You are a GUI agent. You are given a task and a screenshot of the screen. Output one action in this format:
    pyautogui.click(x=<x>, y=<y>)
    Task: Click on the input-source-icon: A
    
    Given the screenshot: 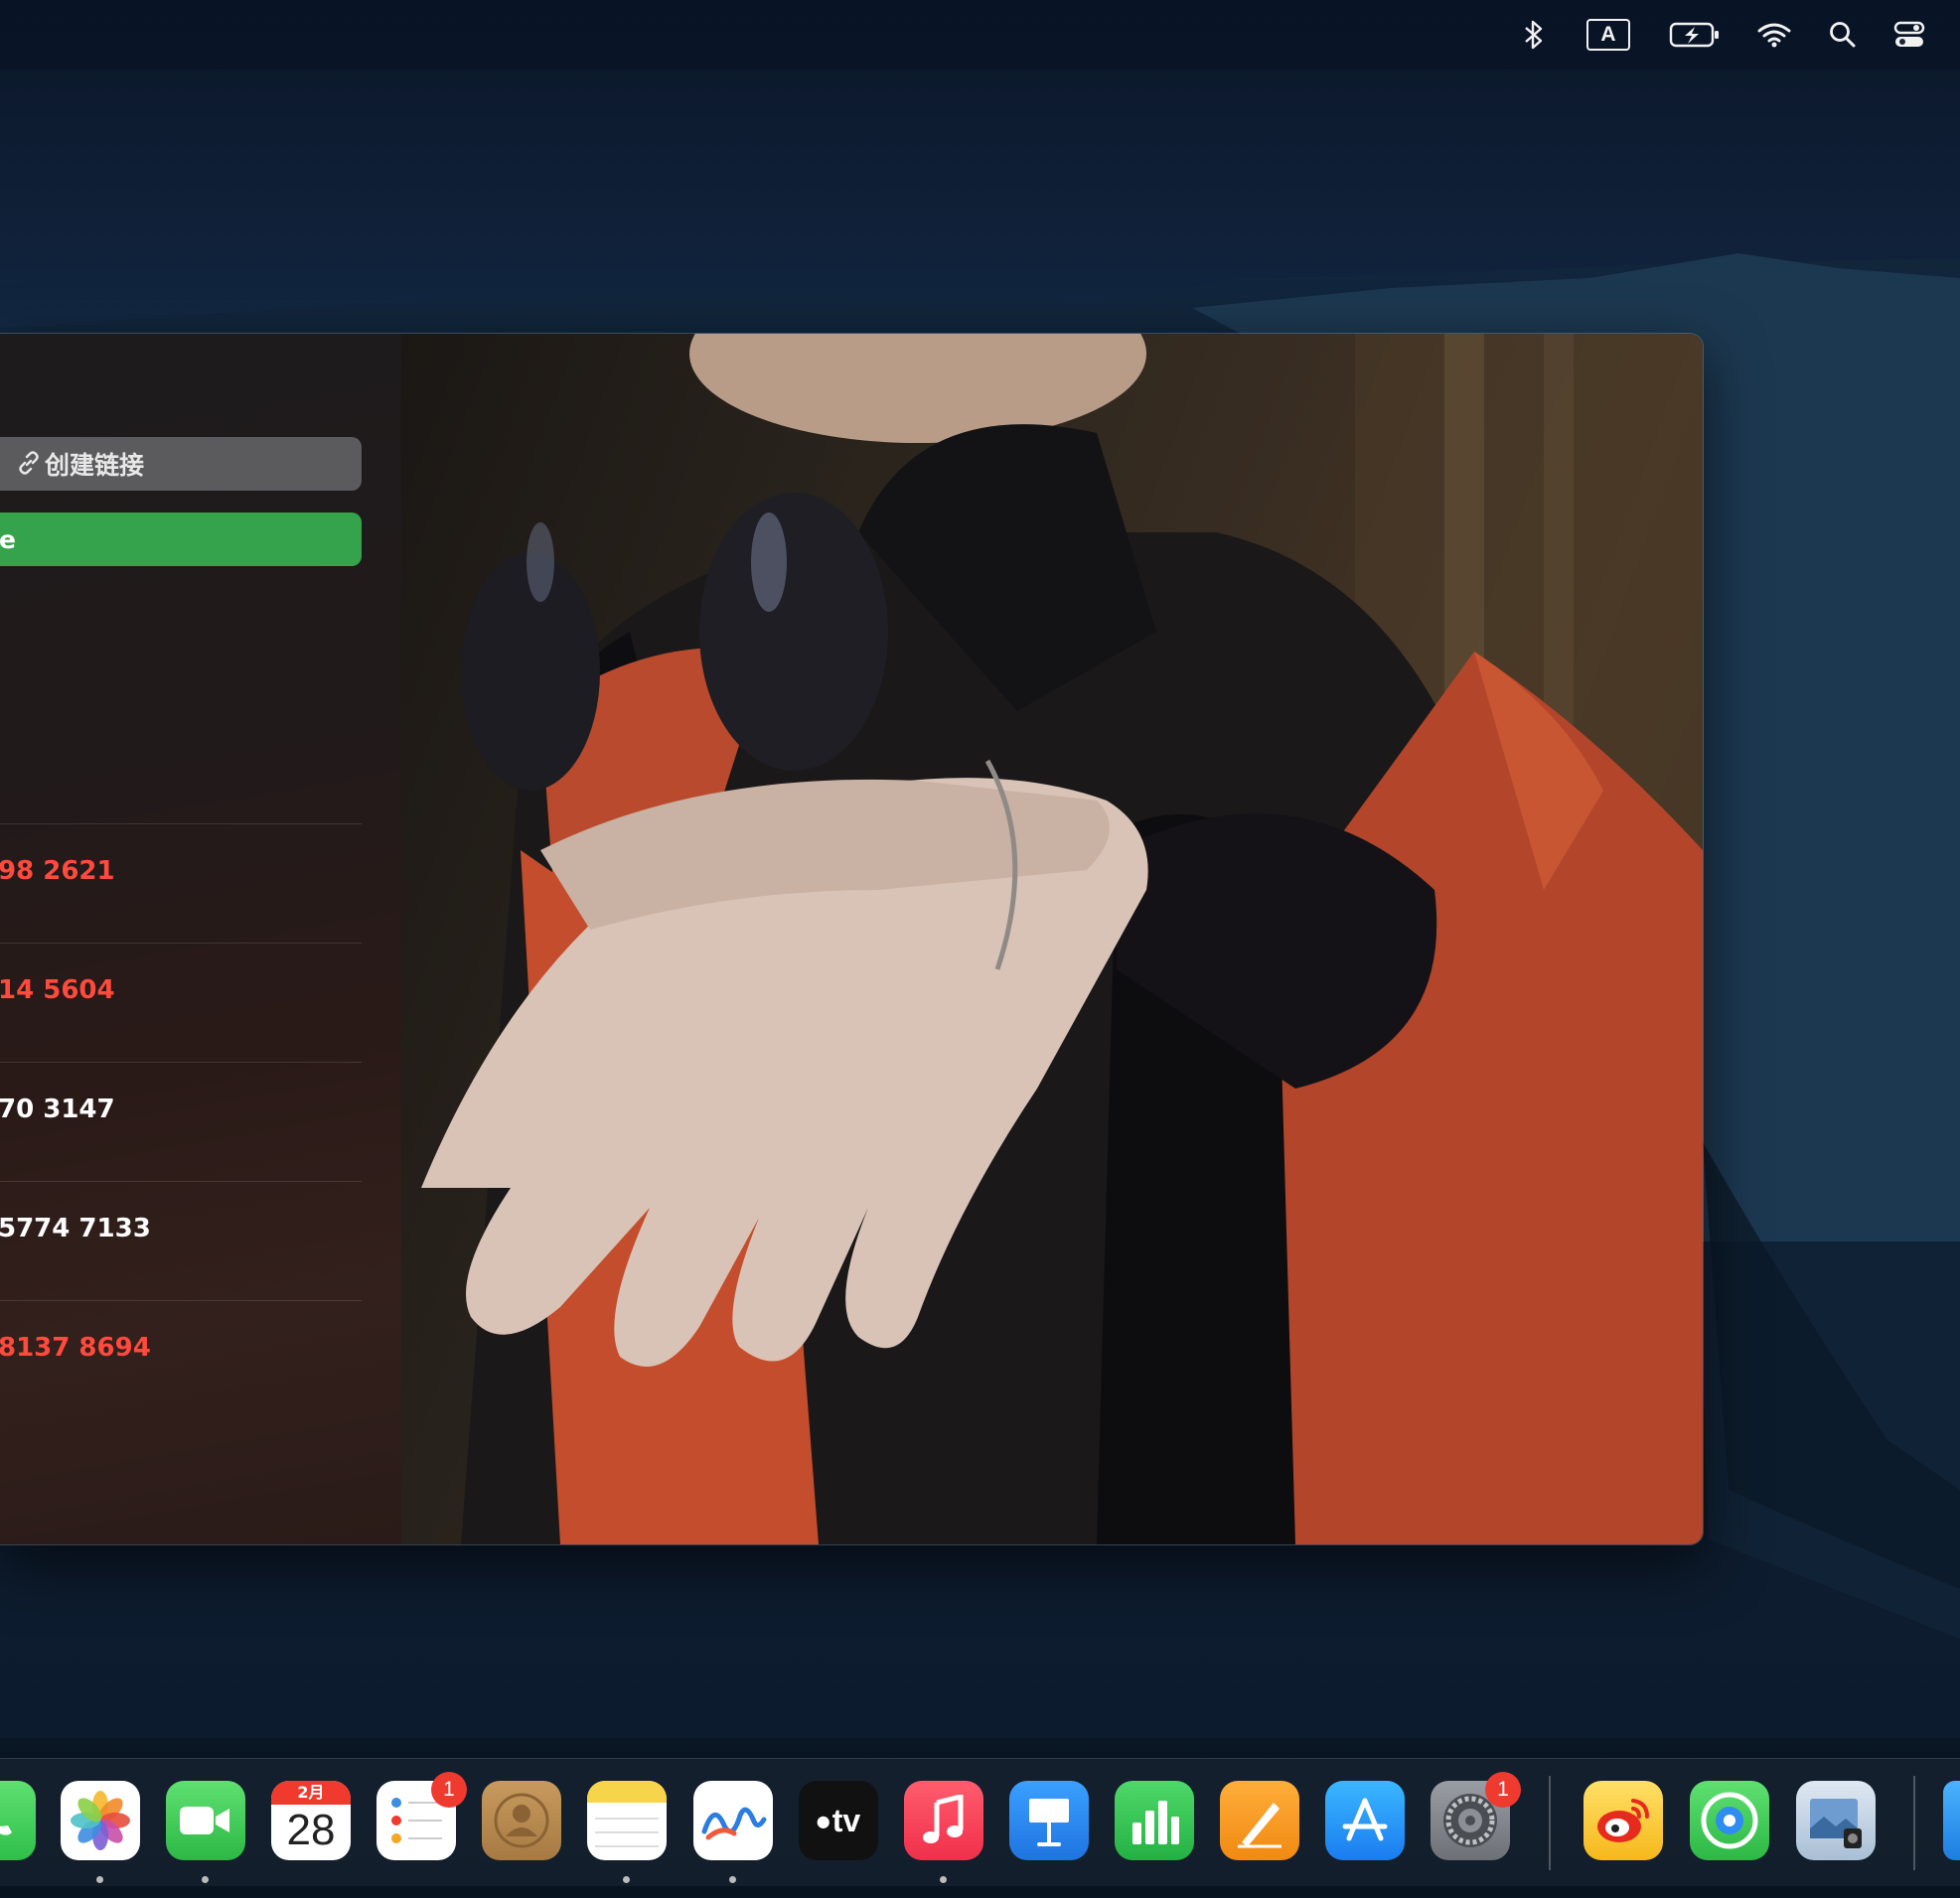 What is the action you would take?
    pyautogui.click(x=1608, y=35)
    